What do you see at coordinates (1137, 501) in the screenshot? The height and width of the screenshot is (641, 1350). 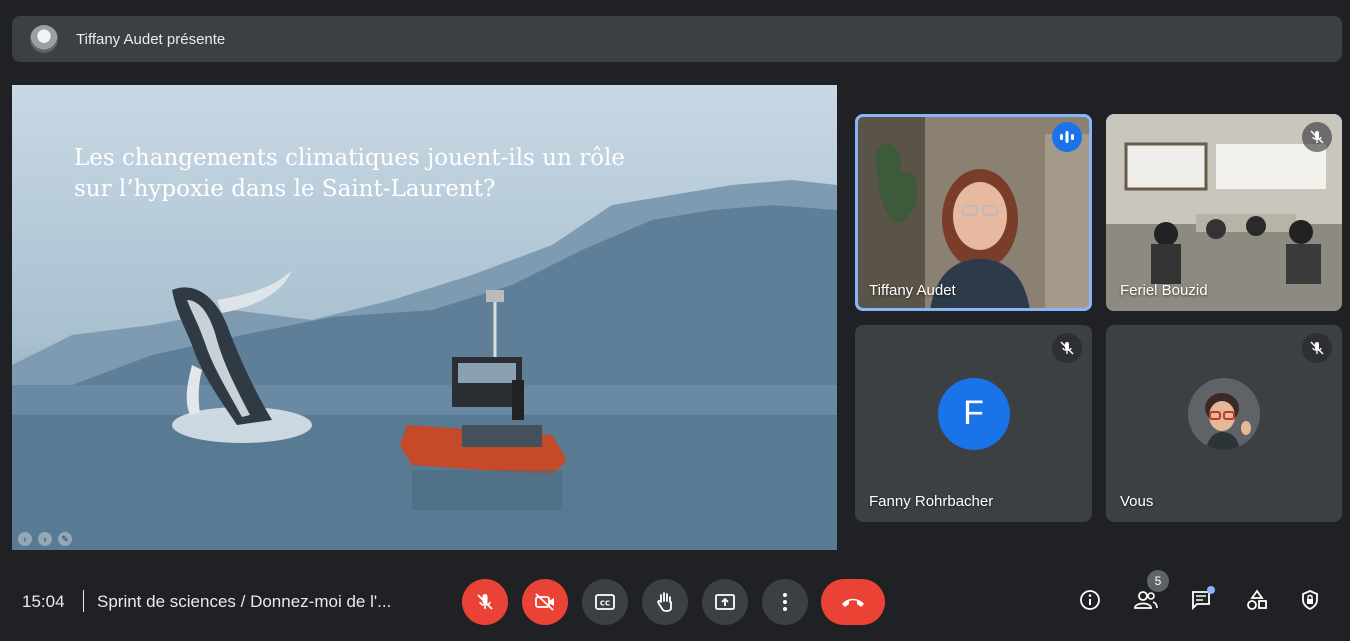 I see `participant-name: Vous` at bounding box center [1137, 501].